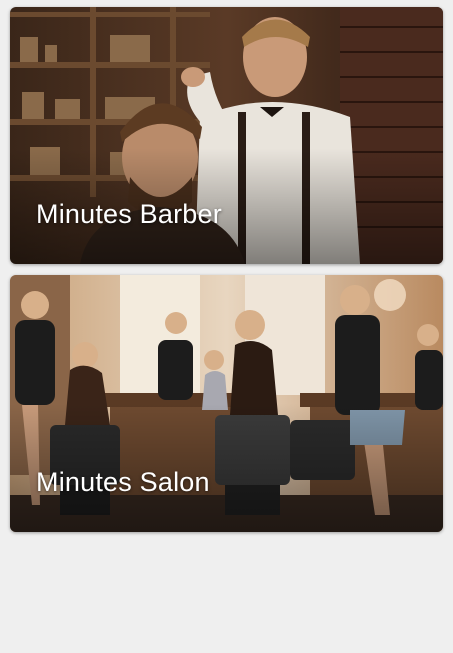 Image resolution: width=453 pixels, height=653 pixels. Describe the element at coordinates (123, 482) in the screenshot. I see `salon-card-title: Minutes Salon` at that location.